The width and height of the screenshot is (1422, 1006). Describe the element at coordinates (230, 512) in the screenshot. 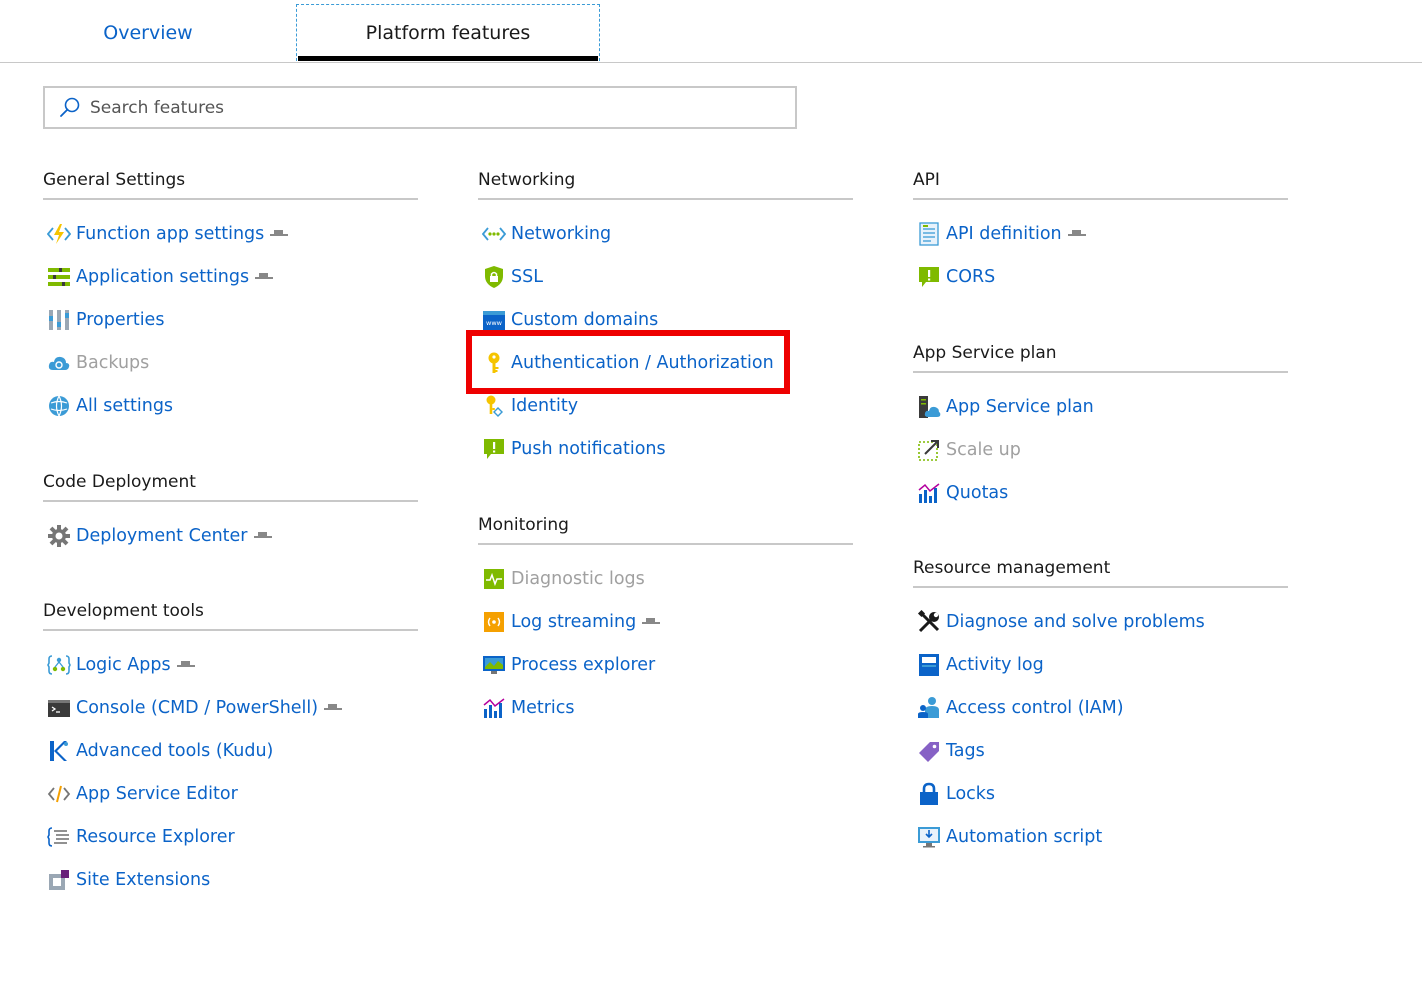

I see `section-code-deployment: Code Deployment Deployment Center` at that location.